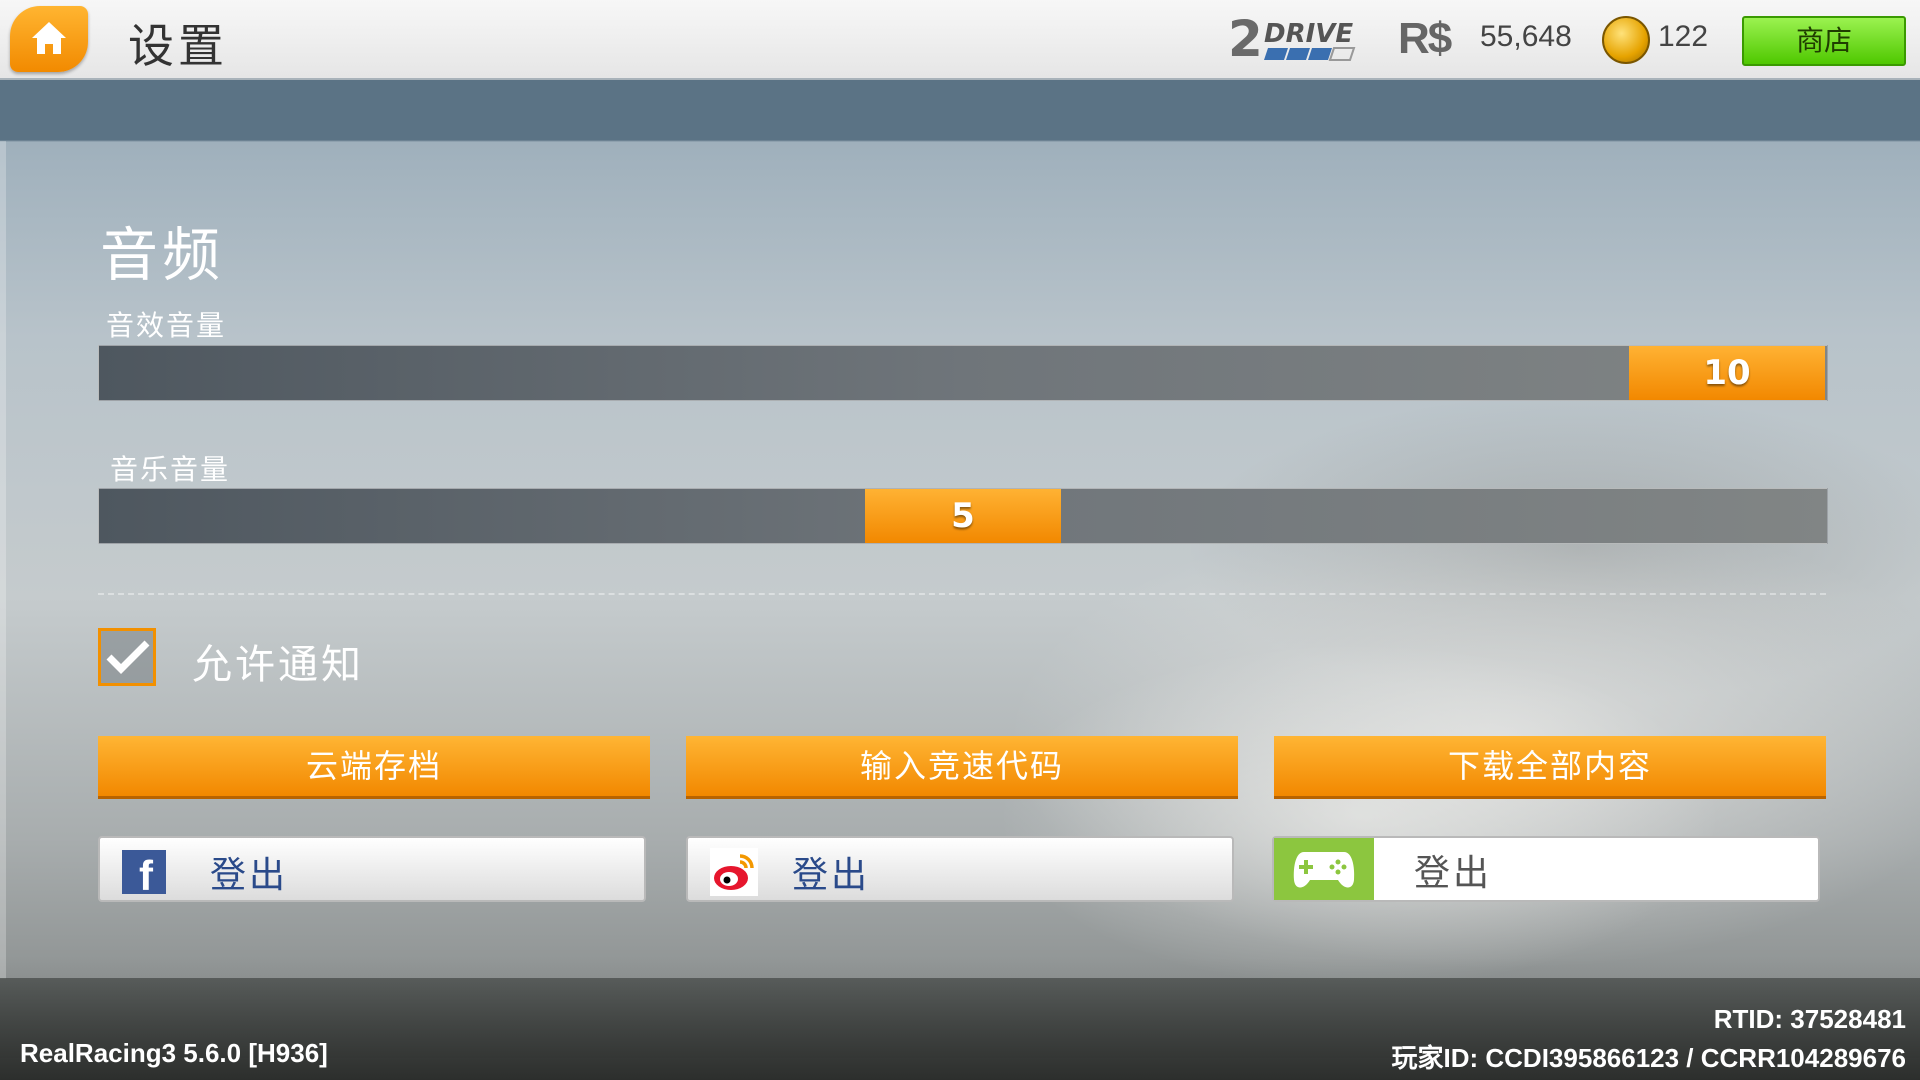 The height and width of the screenshot is (1080, 1920). I want to click on weibo-logout-label: 登出, so click(831, 875).